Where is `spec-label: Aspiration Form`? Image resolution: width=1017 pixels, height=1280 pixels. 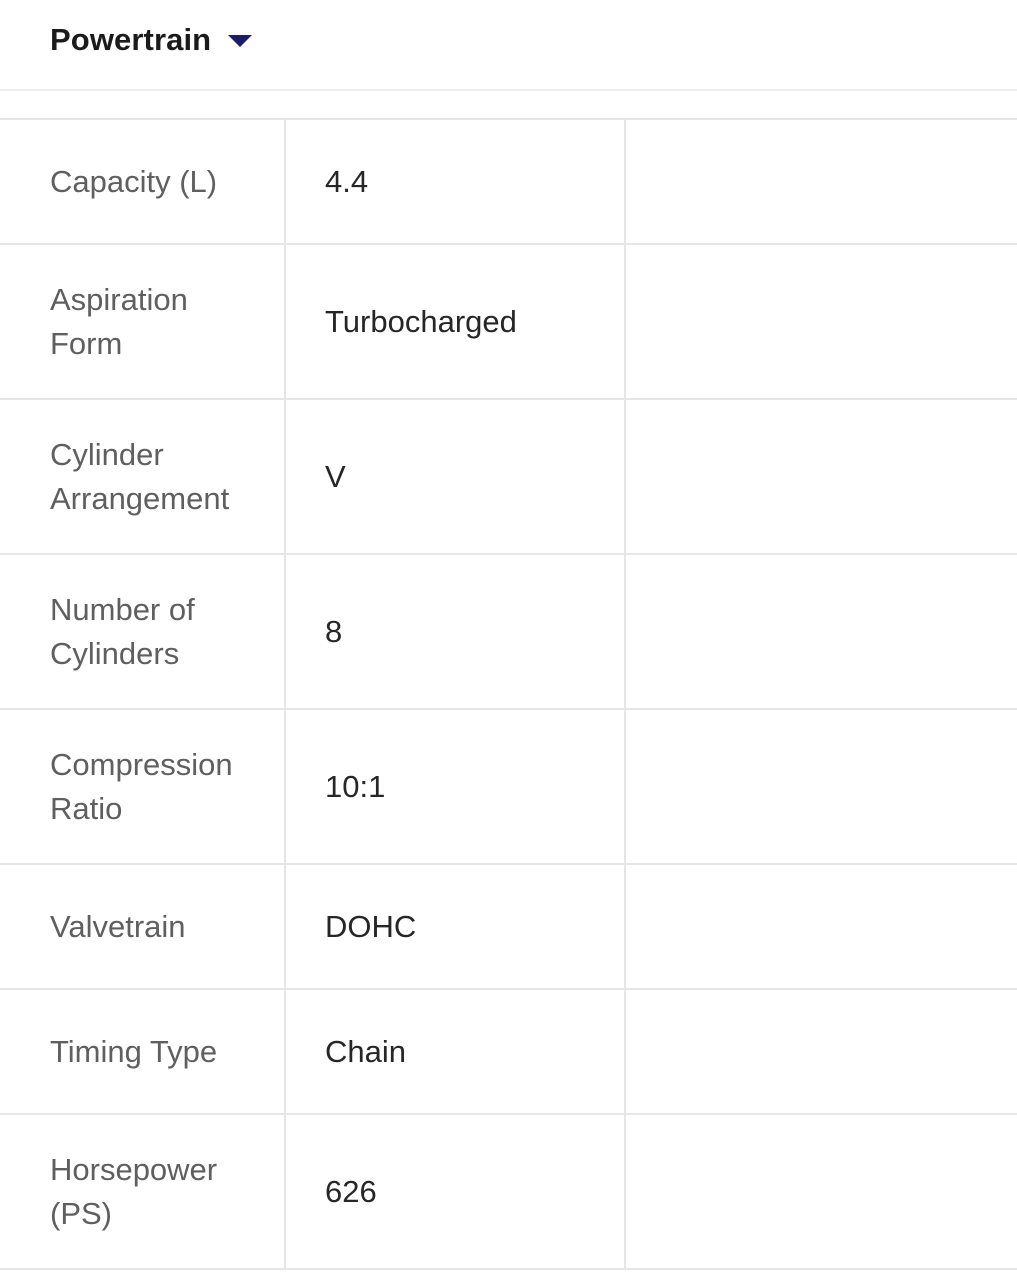 spec-label: Aspiration Form is located at coordinates (143, 321).